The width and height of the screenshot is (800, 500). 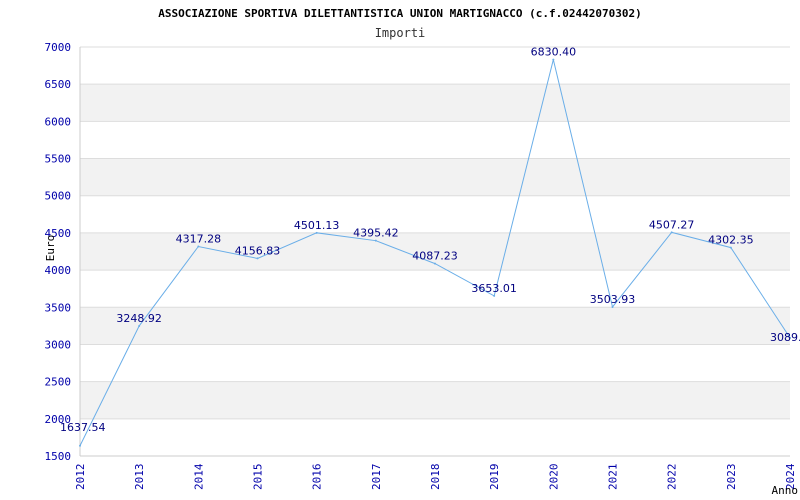 I want to click on data-label: 3248.92, so click(x=139, y=318).